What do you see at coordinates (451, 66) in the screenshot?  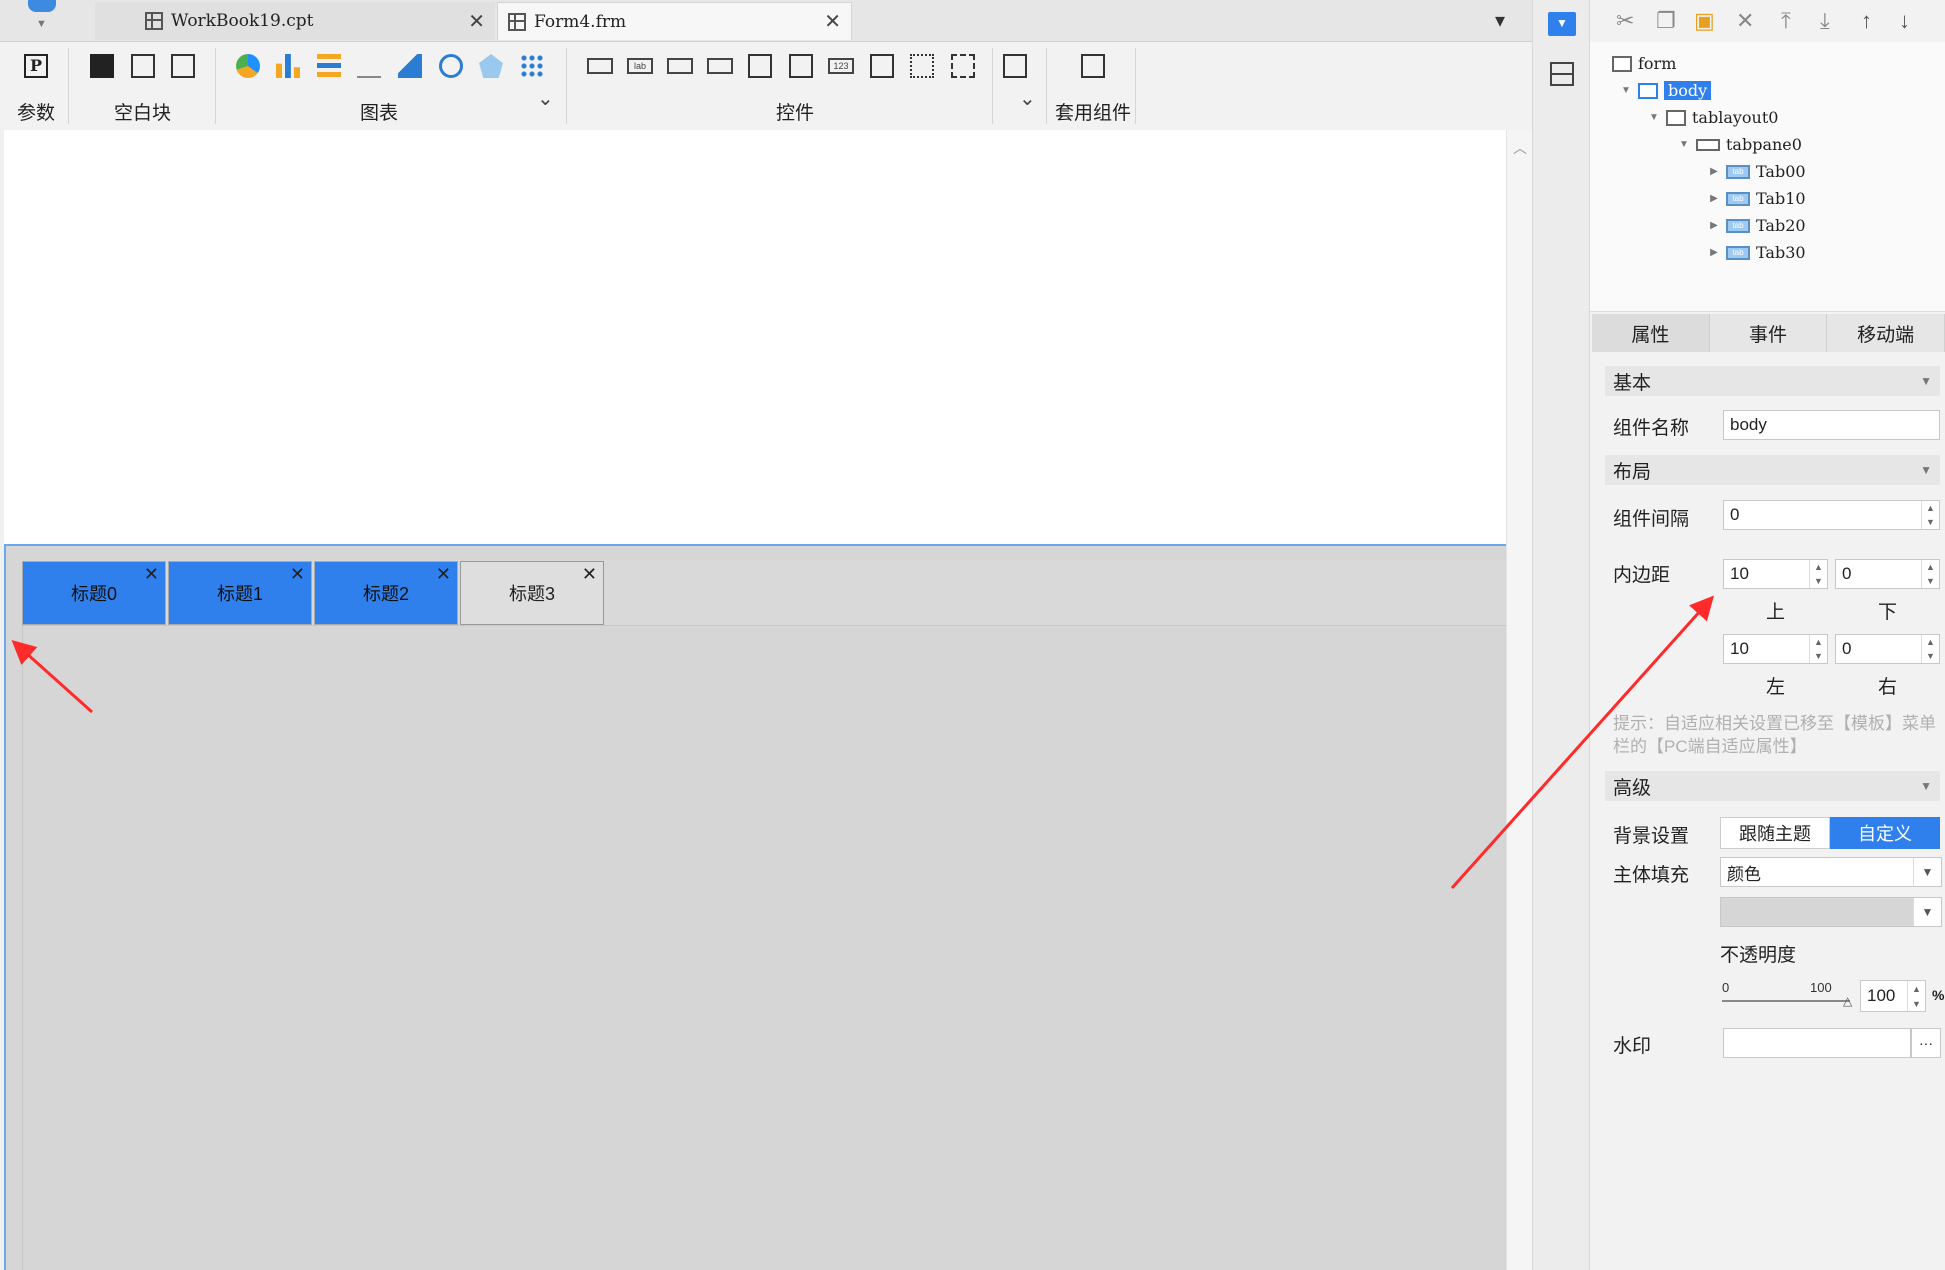 I see `gauge-chart-icon` at bounding box center [451, 66].